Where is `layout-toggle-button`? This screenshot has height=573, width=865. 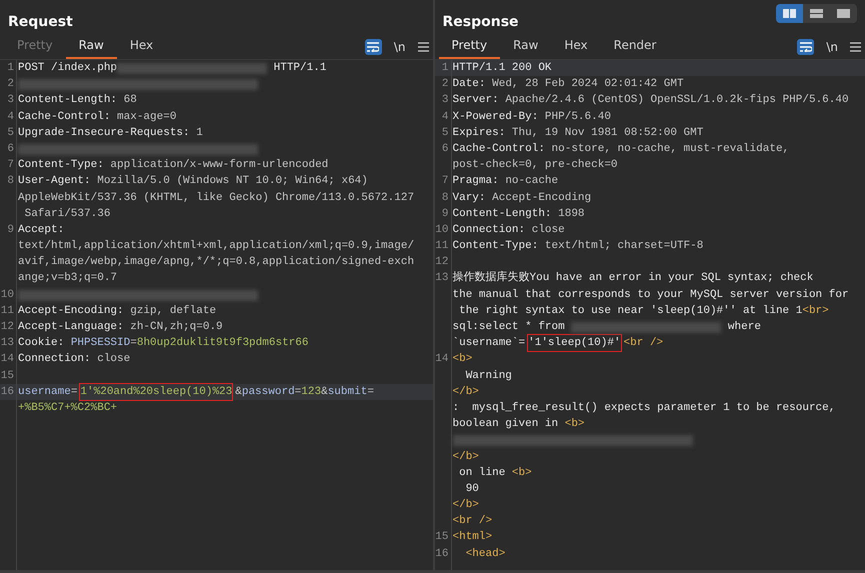 layout-toggle-button is located at coordinates (789, 13).